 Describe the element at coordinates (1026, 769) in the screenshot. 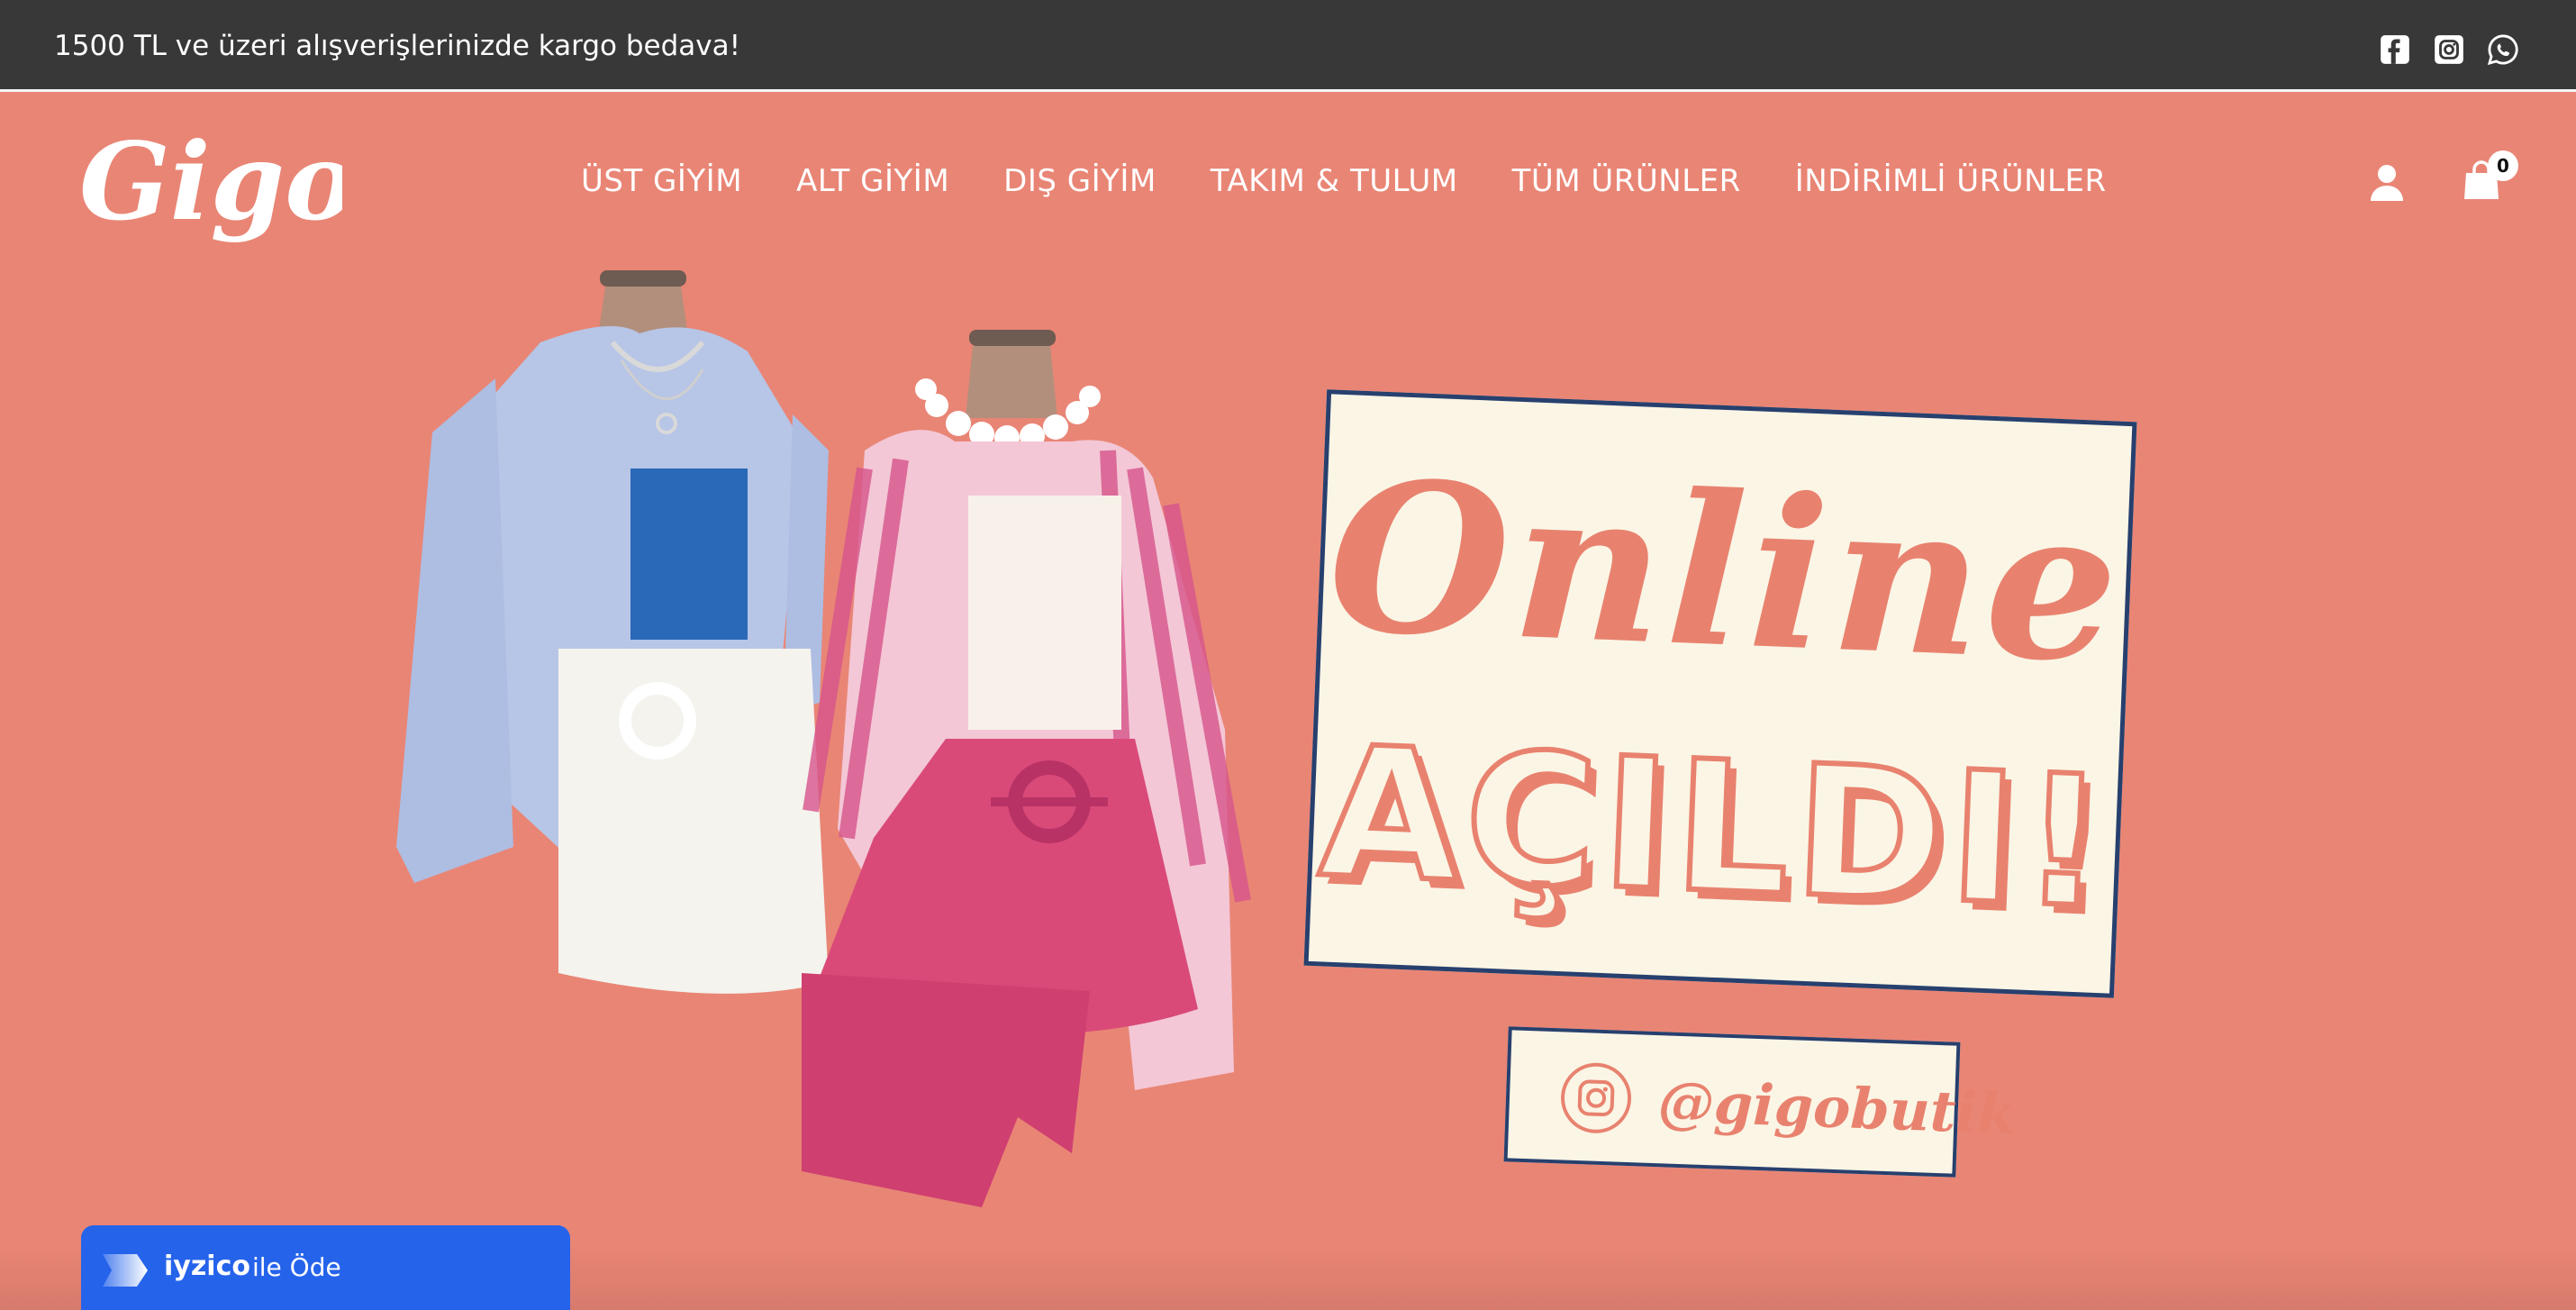

I see `right-mannequin` at that location.